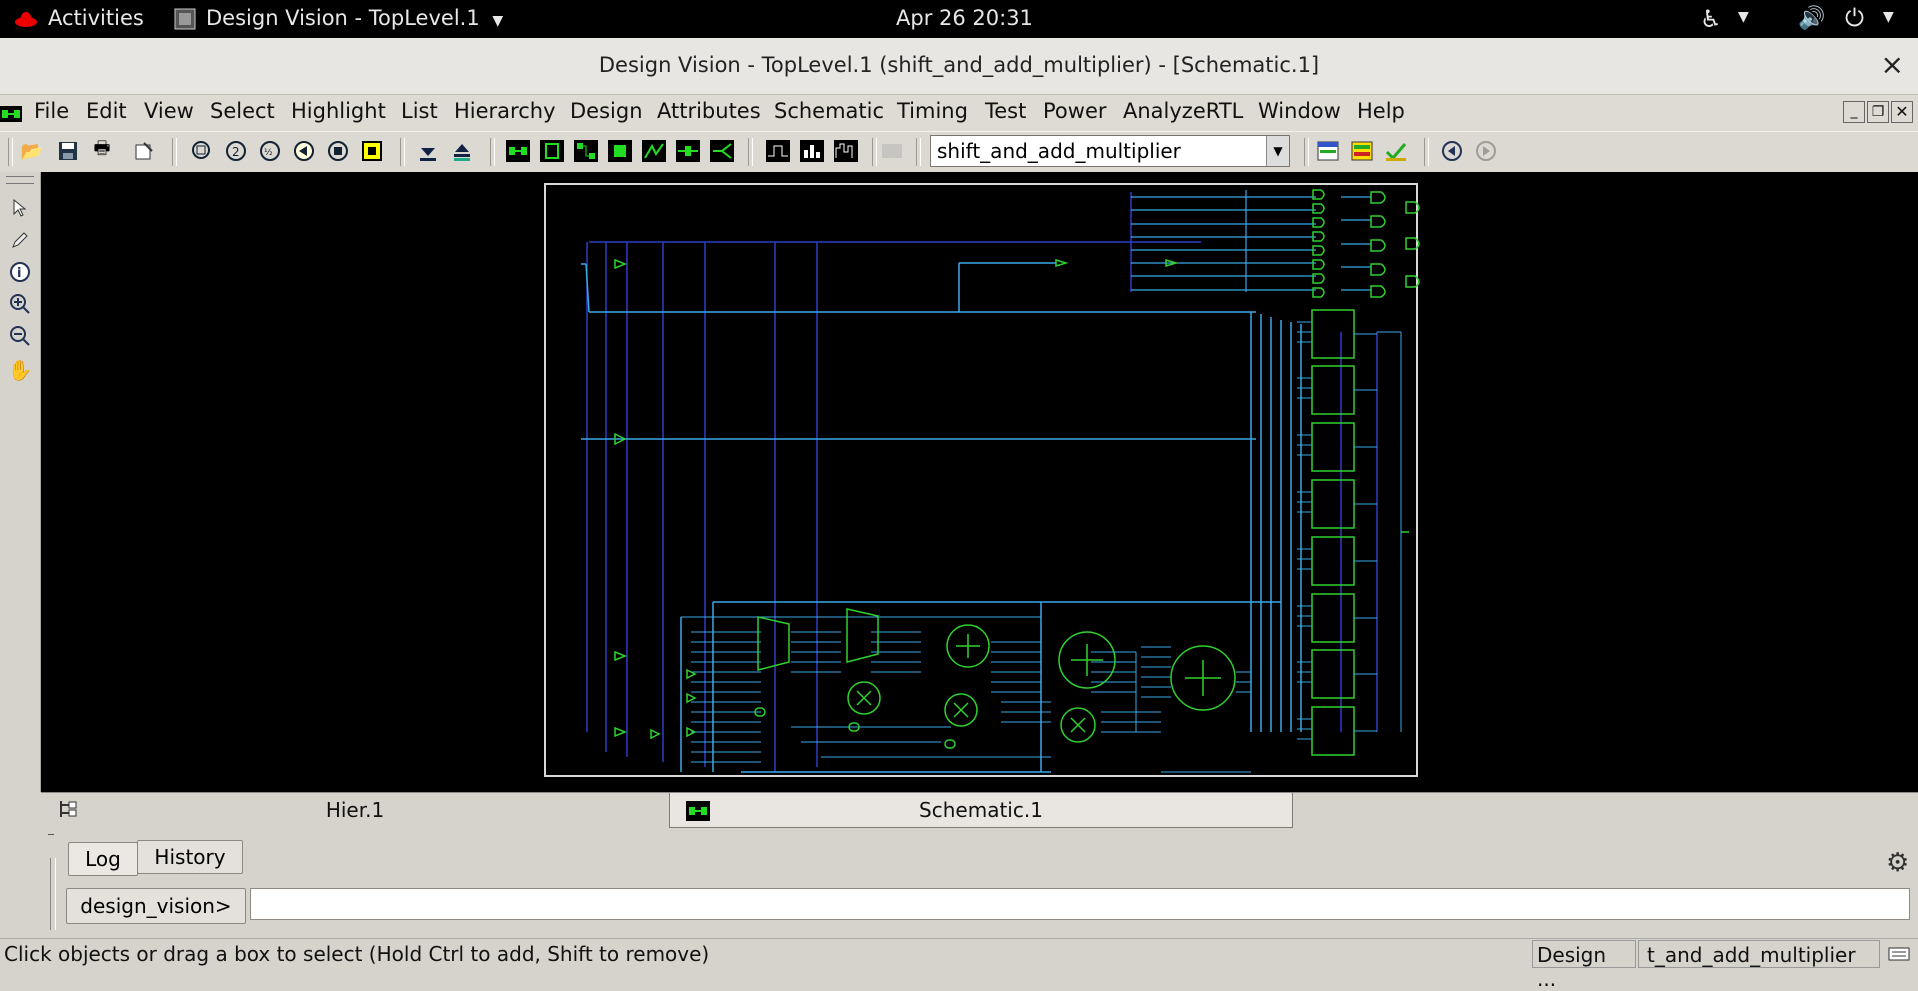 The height and width of the screenshot is (991, 1918). Describe the element at coordinates (932, 111) in the screenshot. I see `menu-timing: Timing` at that location.